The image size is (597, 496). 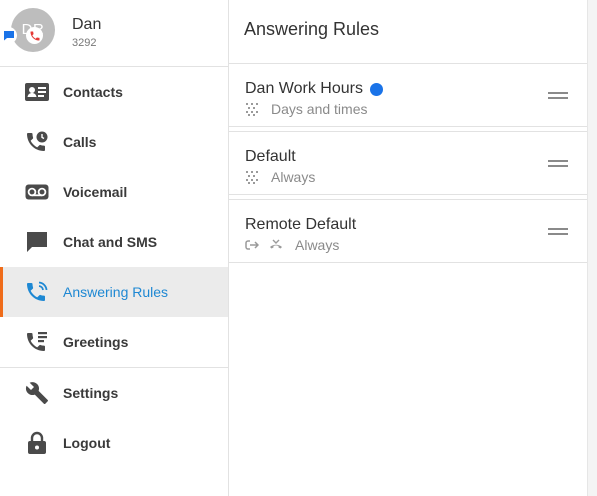 I want to click on rule-name-text: Remote Default, so click(x=301, y=224).